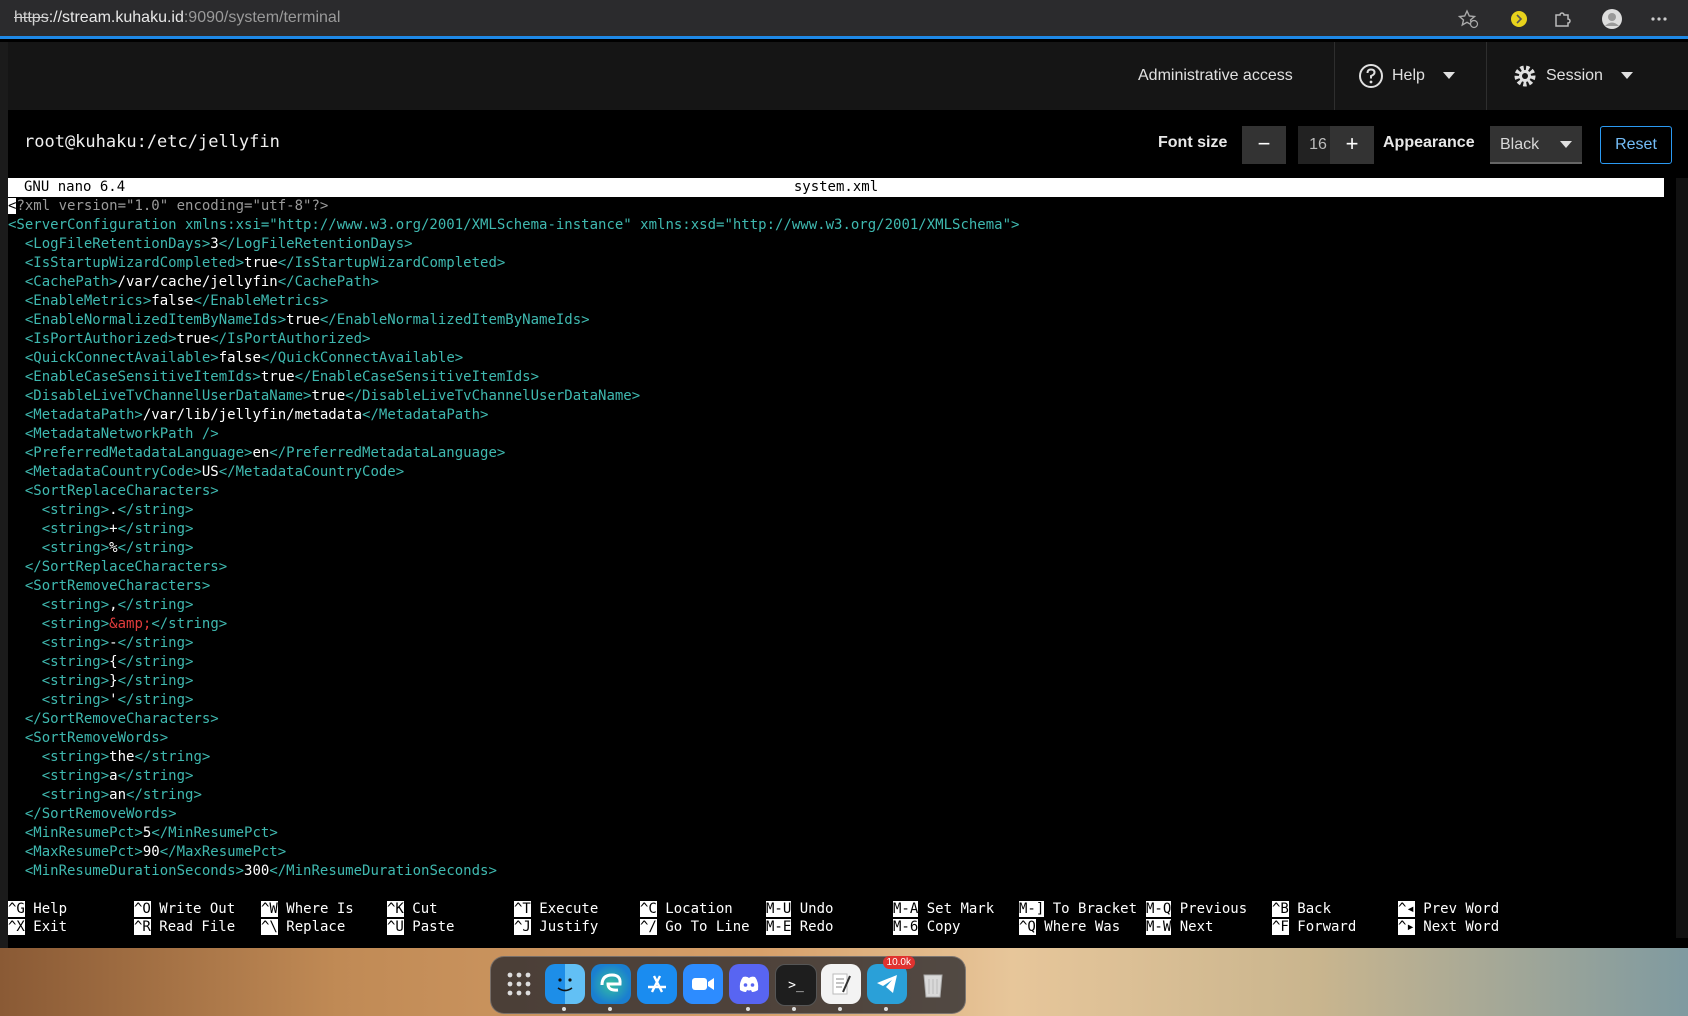  I want to click on shortcut-key: ^K, so click(395, 909).